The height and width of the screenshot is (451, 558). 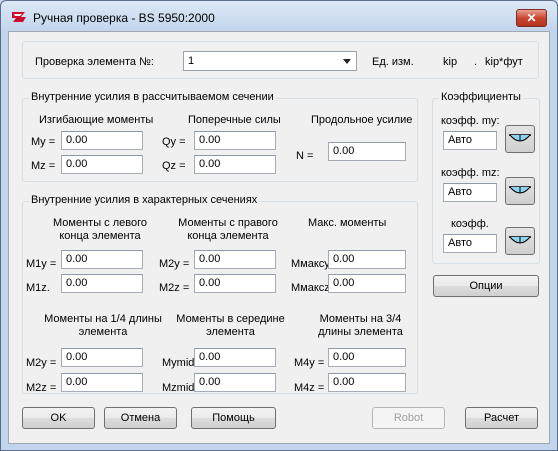 I want to click on window-title: Ручная проверка - BS 5950:2000, so click(x=124, y=18).